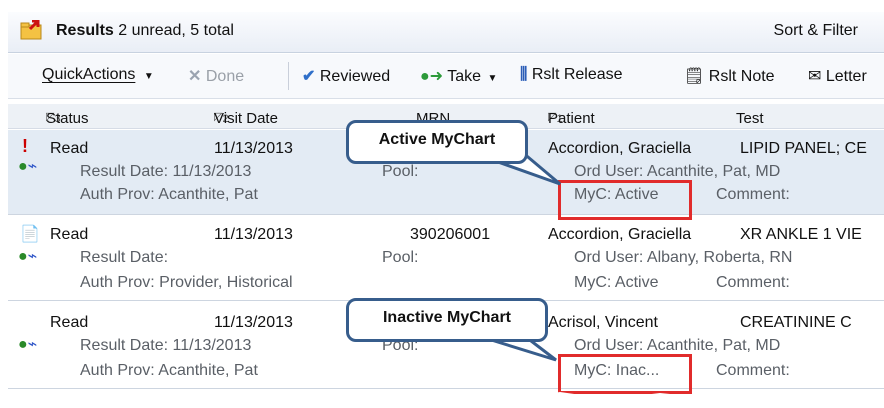 The image size is (884, 408). What do you see at coordinates (89, 74) in the screenshot?
I see `quickactions-label: QuickActions` at bounding box center [89, 74].